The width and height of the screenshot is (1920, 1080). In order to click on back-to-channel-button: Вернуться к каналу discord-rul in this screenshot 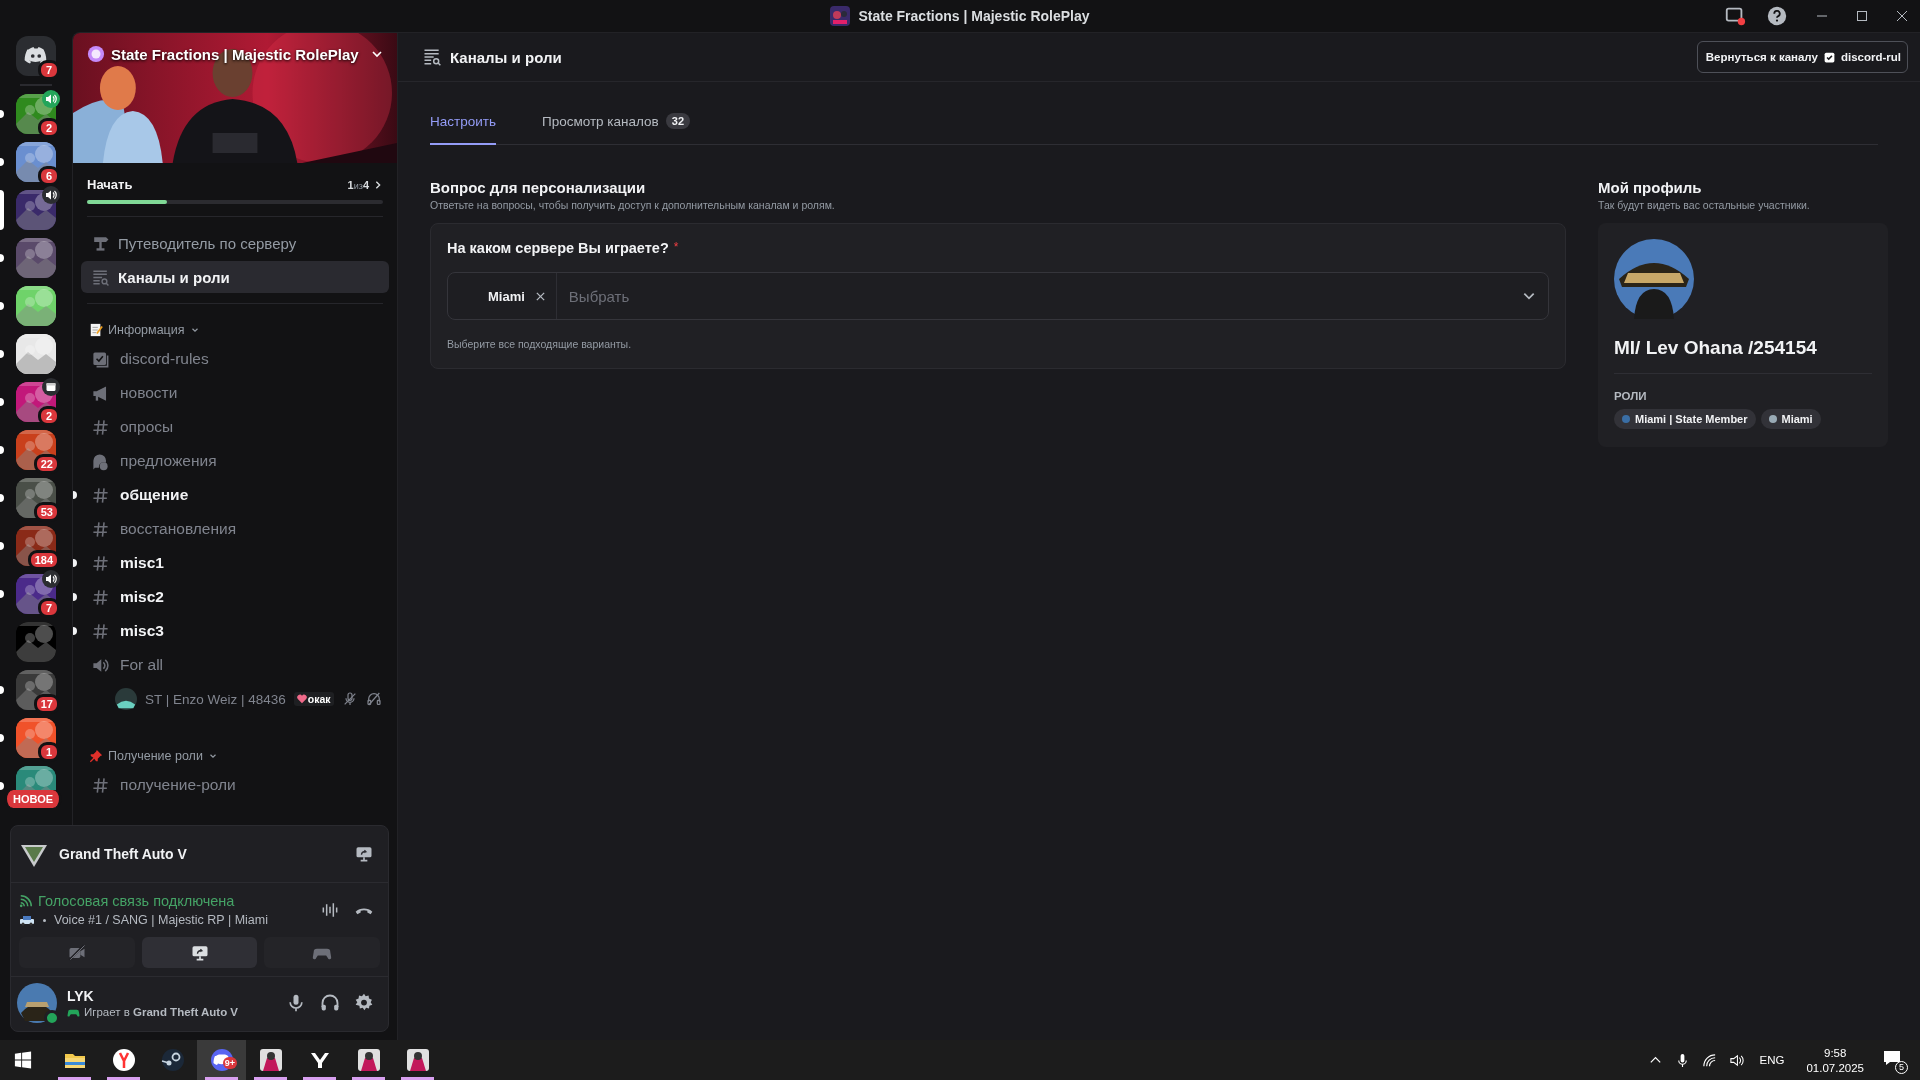, I will do `click(1802, 57)`.